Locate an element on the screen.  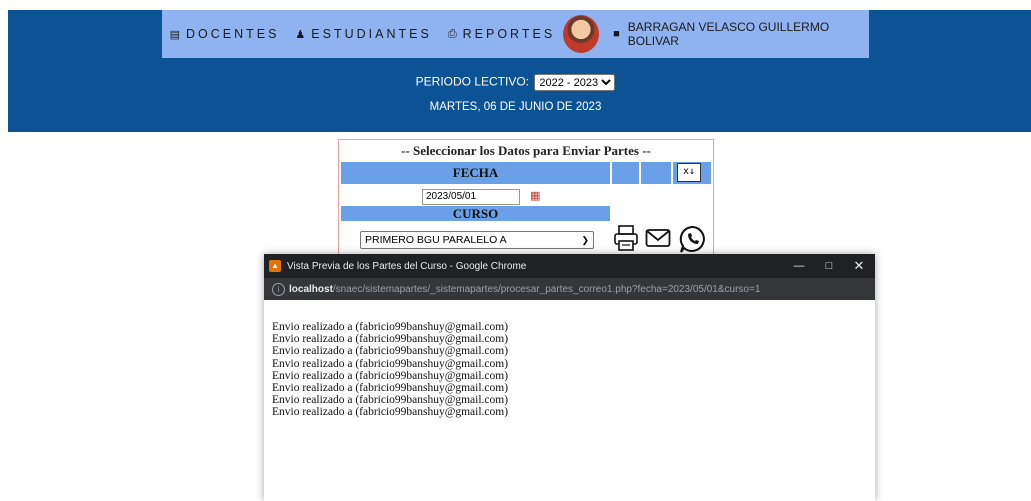
print-icon: ⎙ is located at coordinates (452, 33).